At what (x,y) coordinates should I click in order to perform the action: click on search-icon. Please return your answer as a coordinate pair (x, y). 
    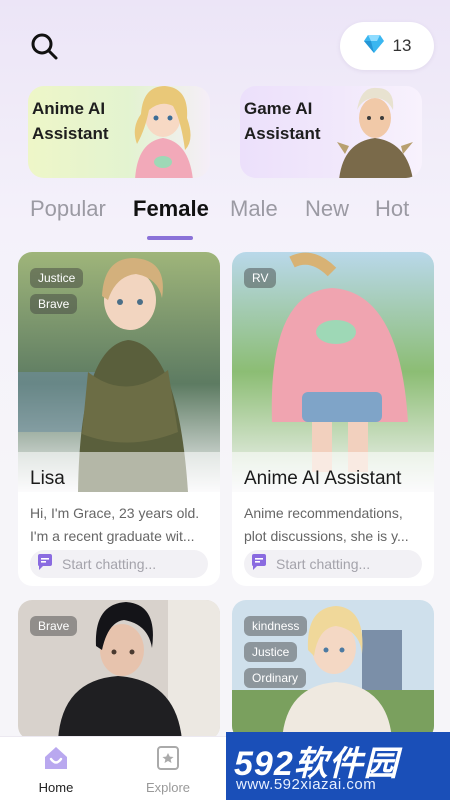
    Looking at the image, I should click on (45, 47).